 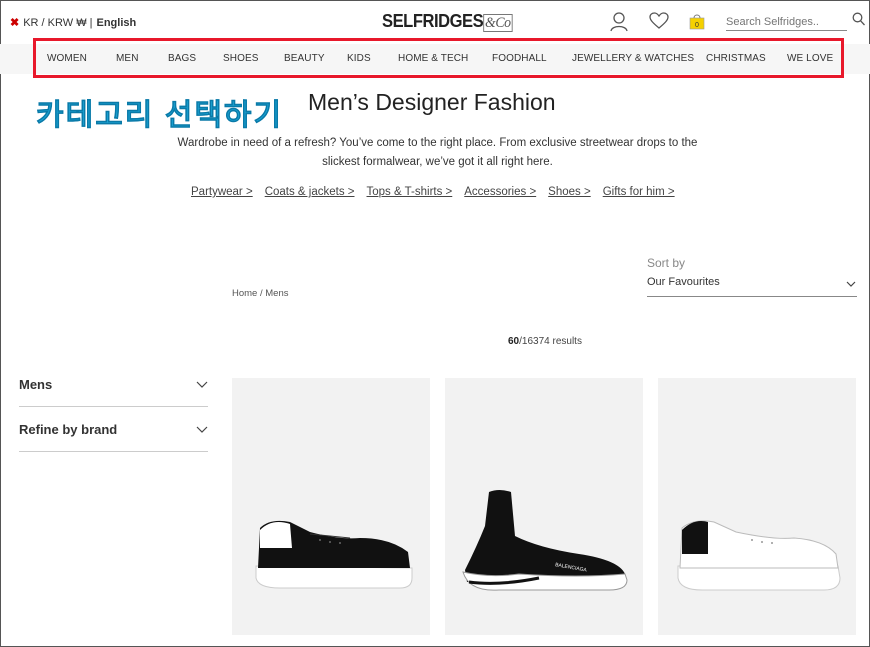 I want to click on filter-brand: Refine by brand, so click(x=113, y=429).